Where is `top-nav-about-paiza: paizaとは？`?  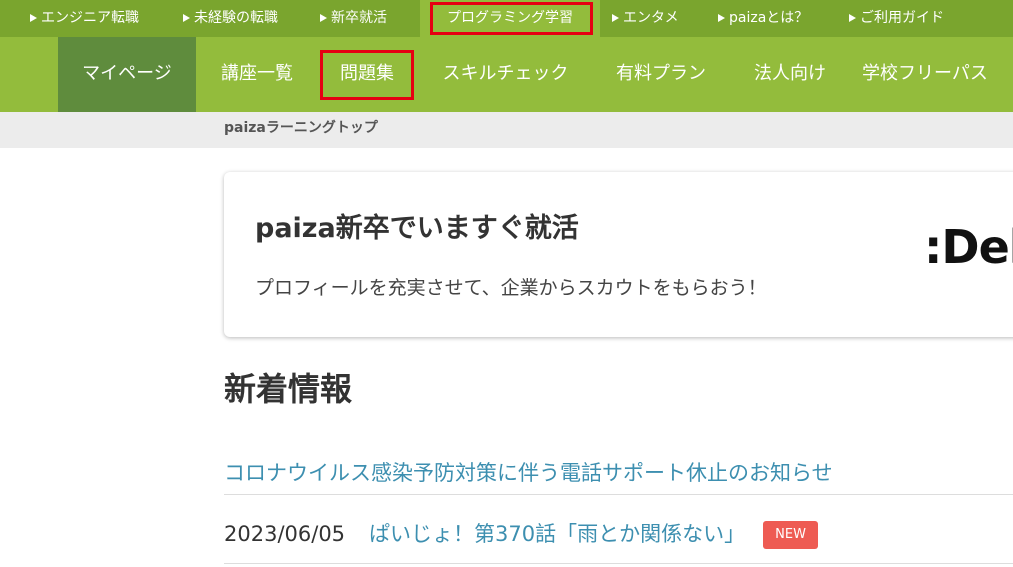 top-nav-about-paiza: paizaとは？ is located at coordinates (763, 18).